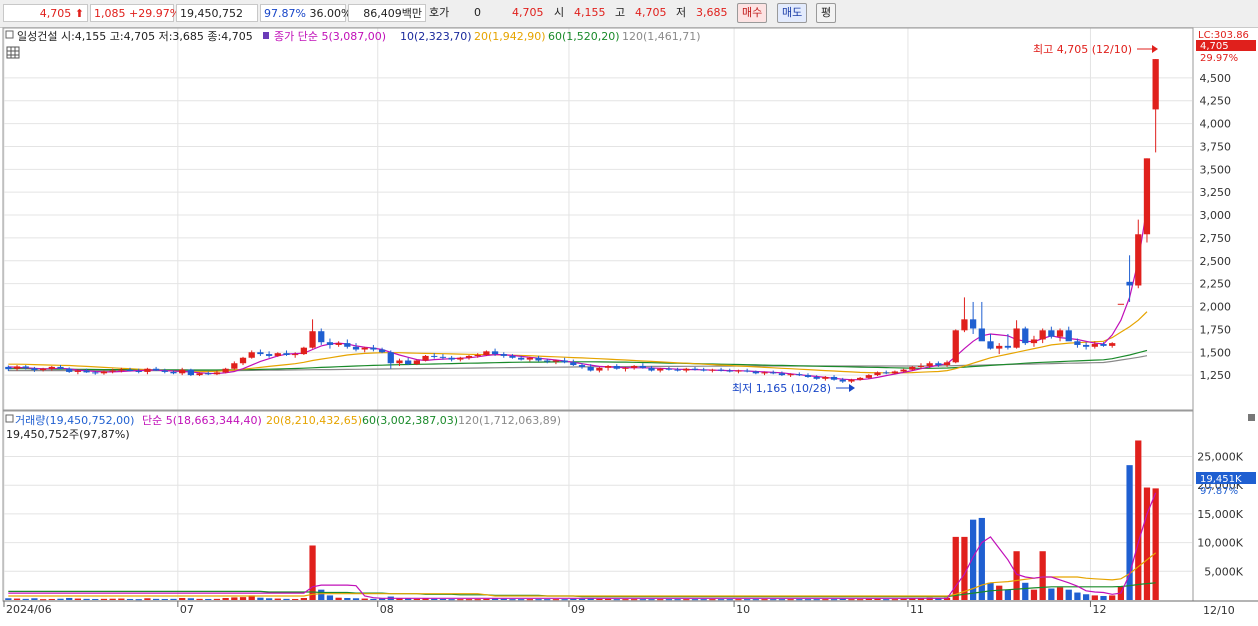 The height and width of the screenshot is (626, 1258). What do you see at coordinates (9, 418) in the screenshot?
I see `volume-menu-icon` at bounding box center [9, 418].